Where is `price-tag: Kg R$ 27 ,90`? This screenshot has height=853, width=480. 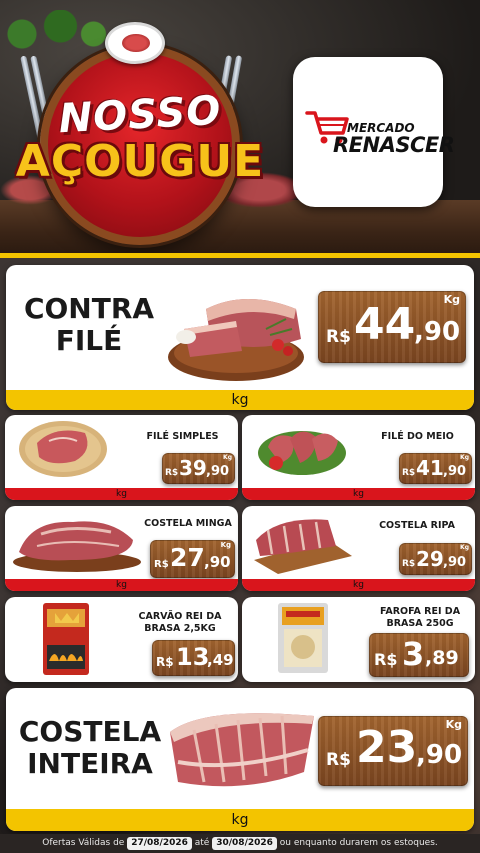 price-tag: Kg R$ 27 ,90 is located at coordinates (192, 559).